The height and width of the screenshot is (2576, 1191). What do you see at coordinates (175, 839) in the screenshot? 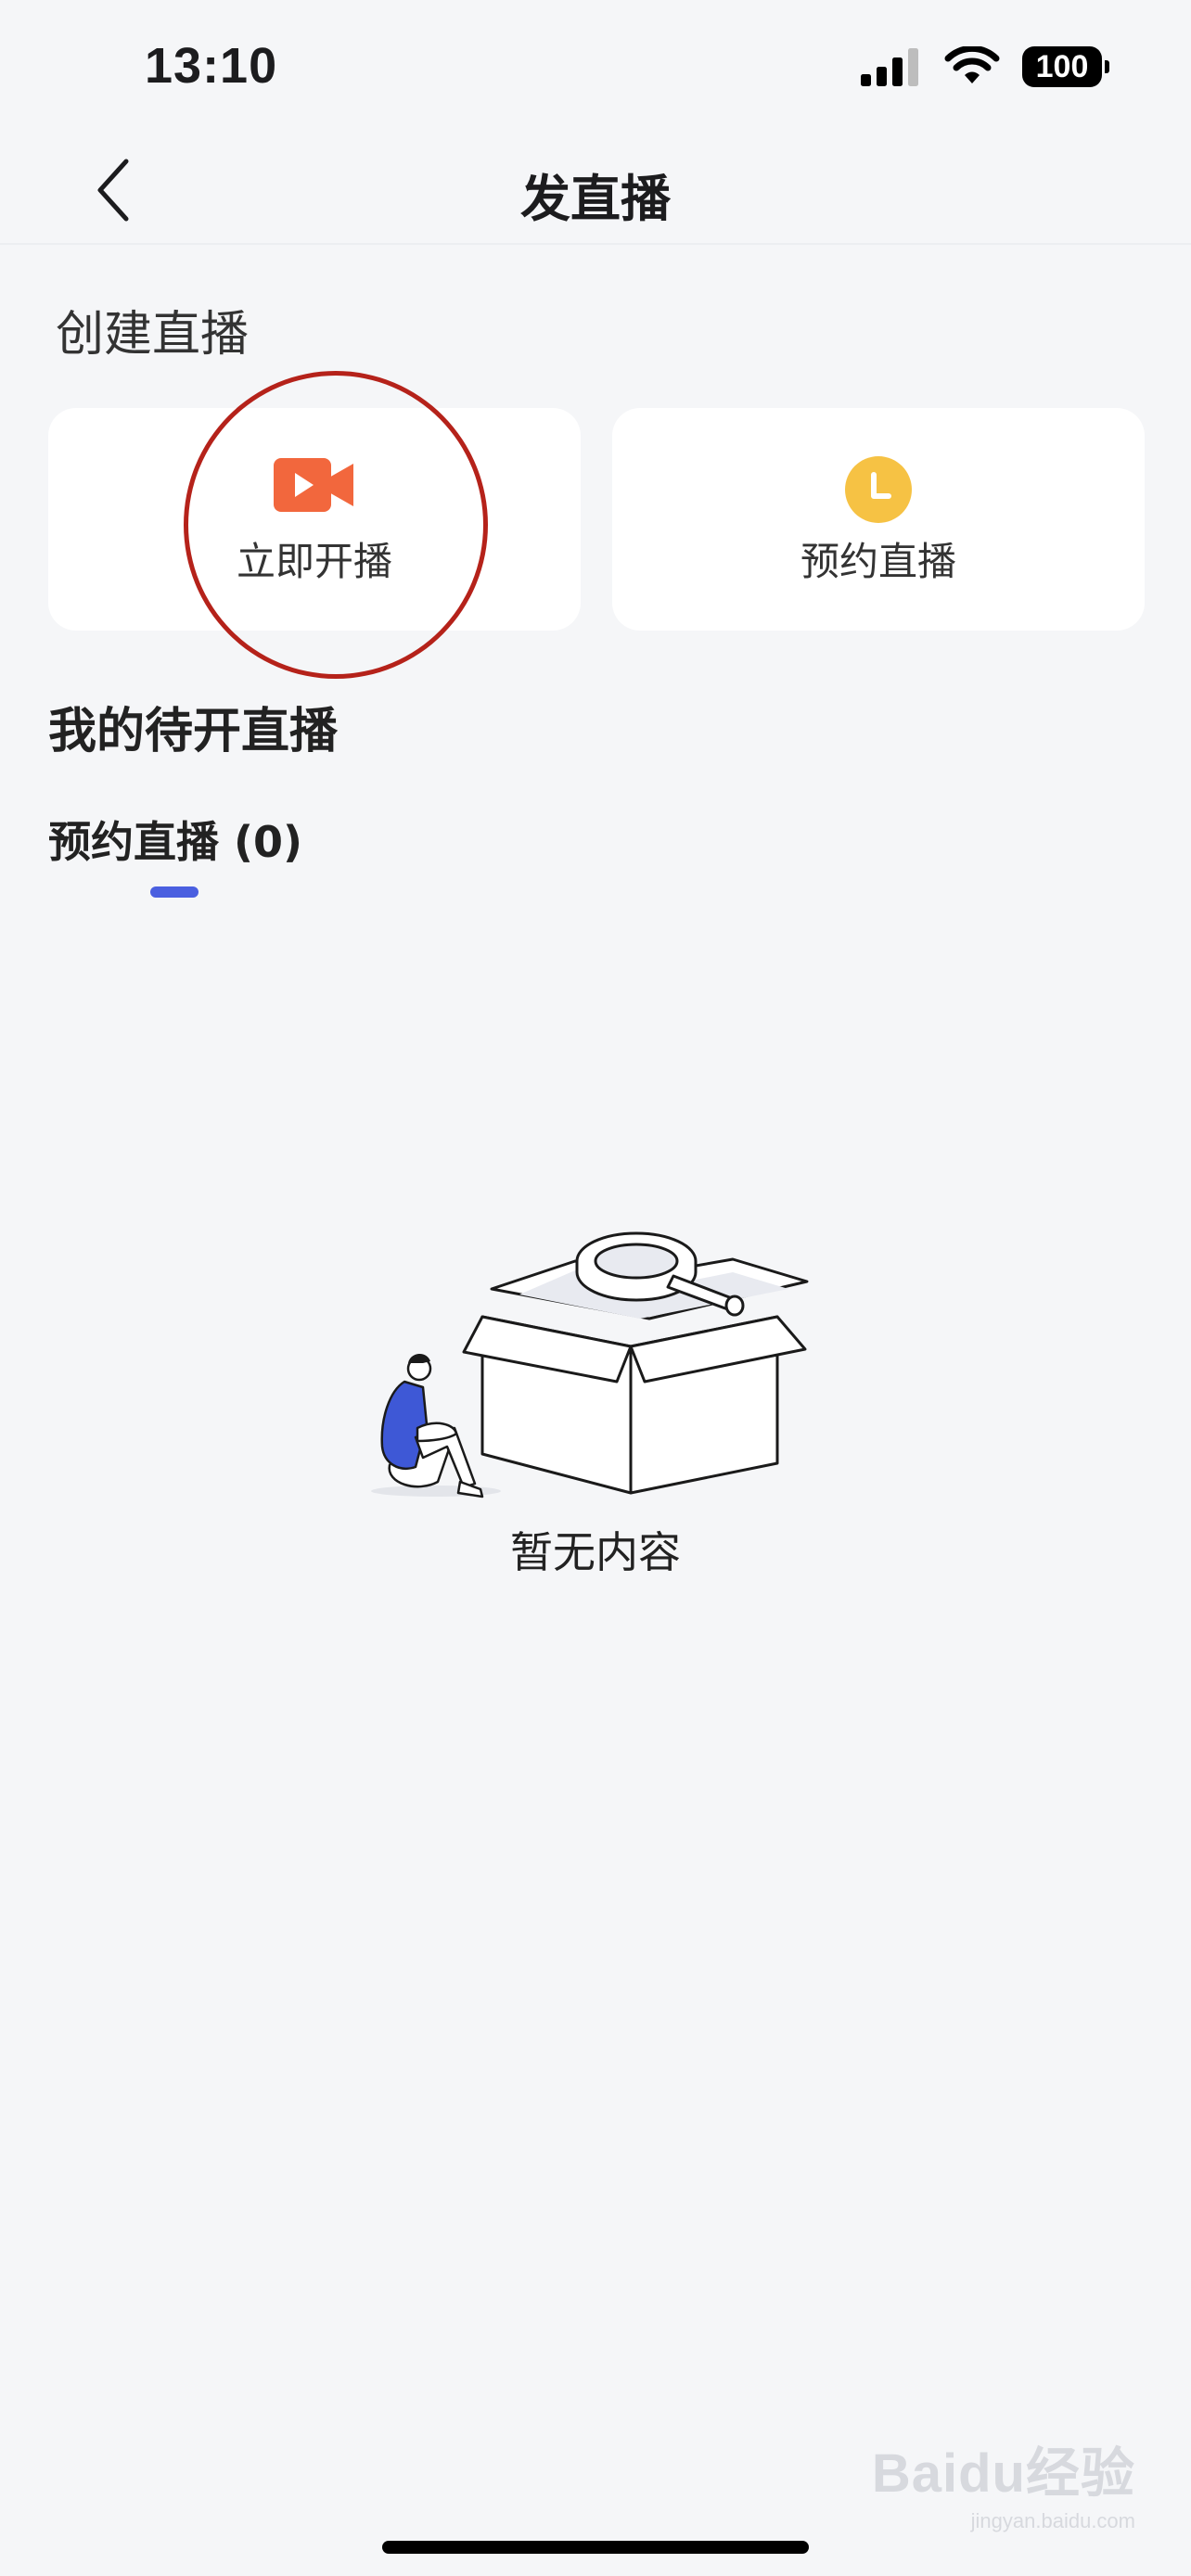
I see `tab-scheduled-live: 预约直播 (0)` at bounding box center [175, 839].